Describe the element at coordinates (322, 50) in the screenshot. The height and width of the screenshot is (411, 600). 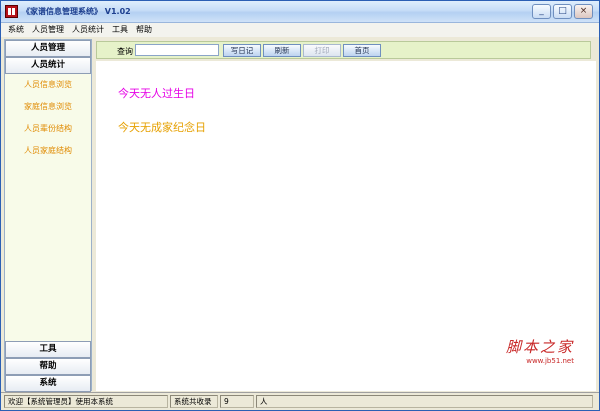
I see `print-button: 打印` at that location.